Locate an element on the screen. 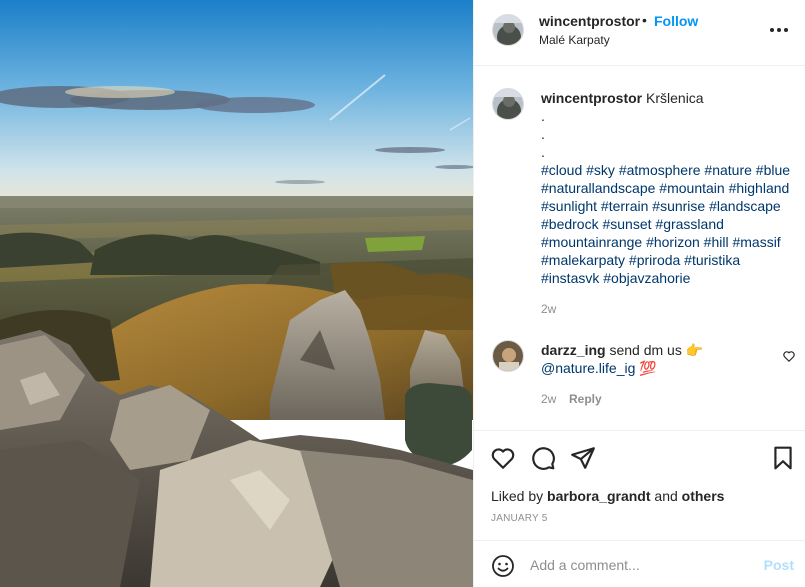  caption-username: wincentprostor is located at coordinates (591, 98).